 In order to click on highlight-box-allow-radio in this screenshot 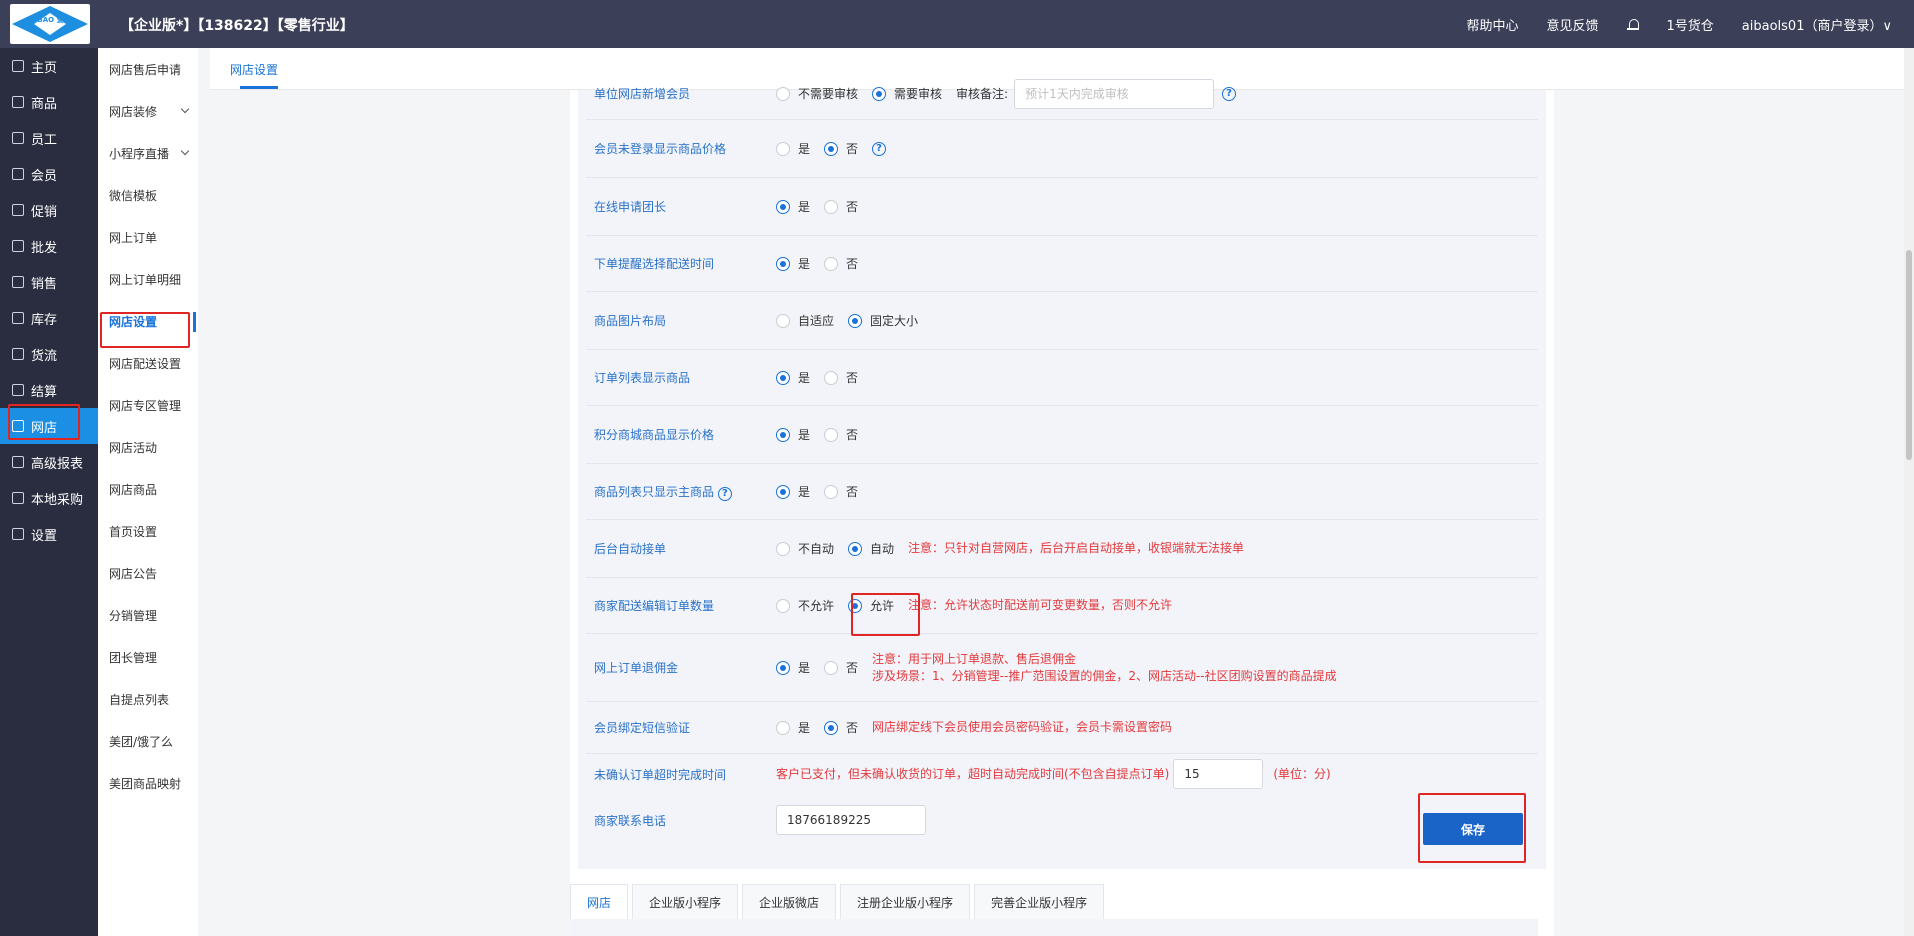, I will do `click(885, 614)`.